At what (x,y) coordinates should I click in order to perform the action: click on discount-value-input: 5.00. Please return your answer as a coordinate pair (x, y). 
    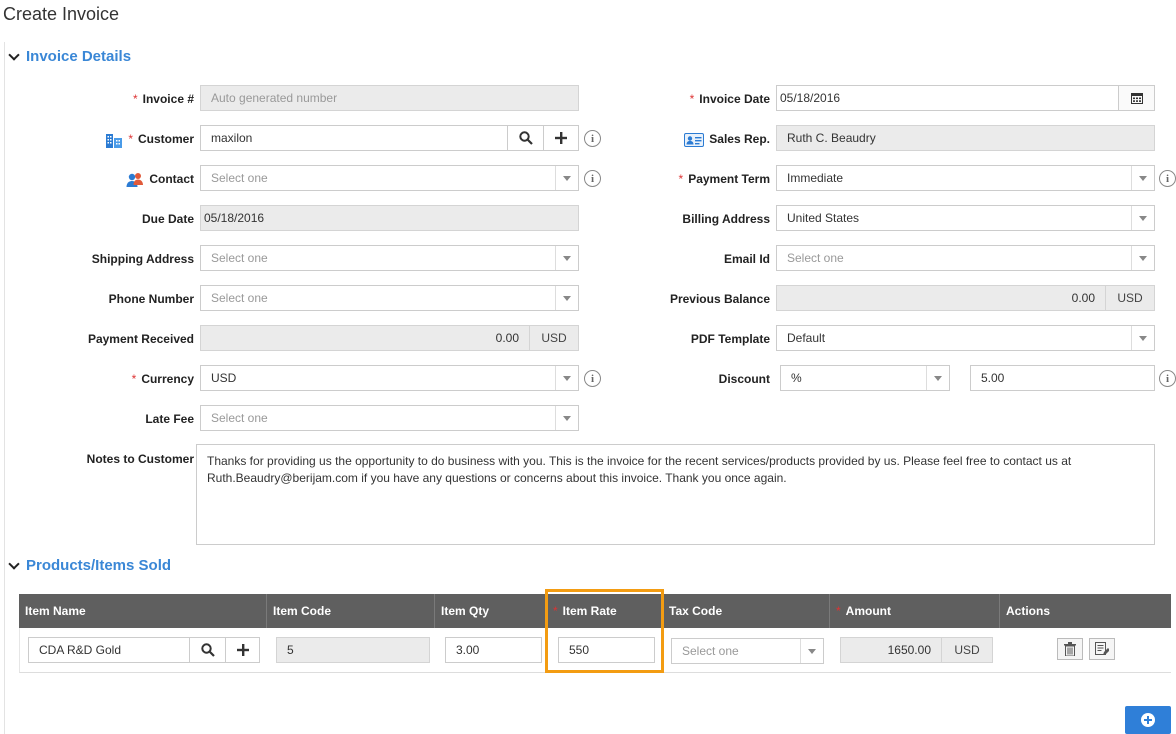
    Looking at the image, I should click on (1062, 378).